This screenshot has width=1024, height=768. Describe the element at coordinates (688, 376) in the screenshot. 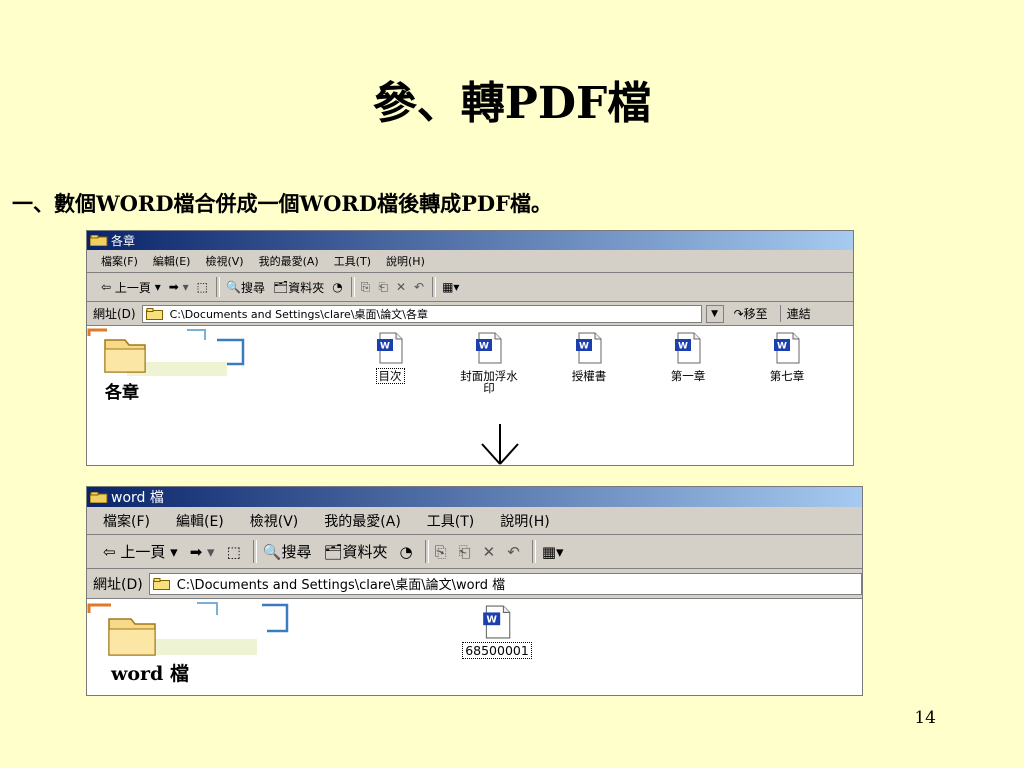

I see `file-name: 第一章` at that location.